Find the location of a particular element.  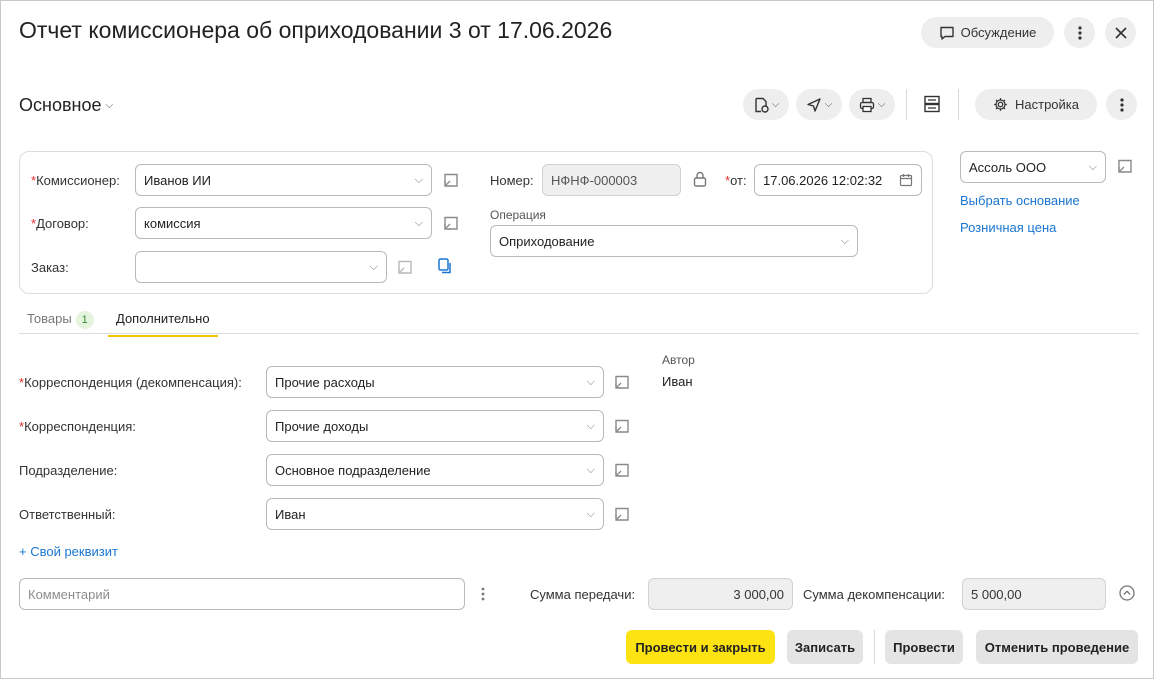

settings-button: Настройка is located at coordinates (1036, 104).